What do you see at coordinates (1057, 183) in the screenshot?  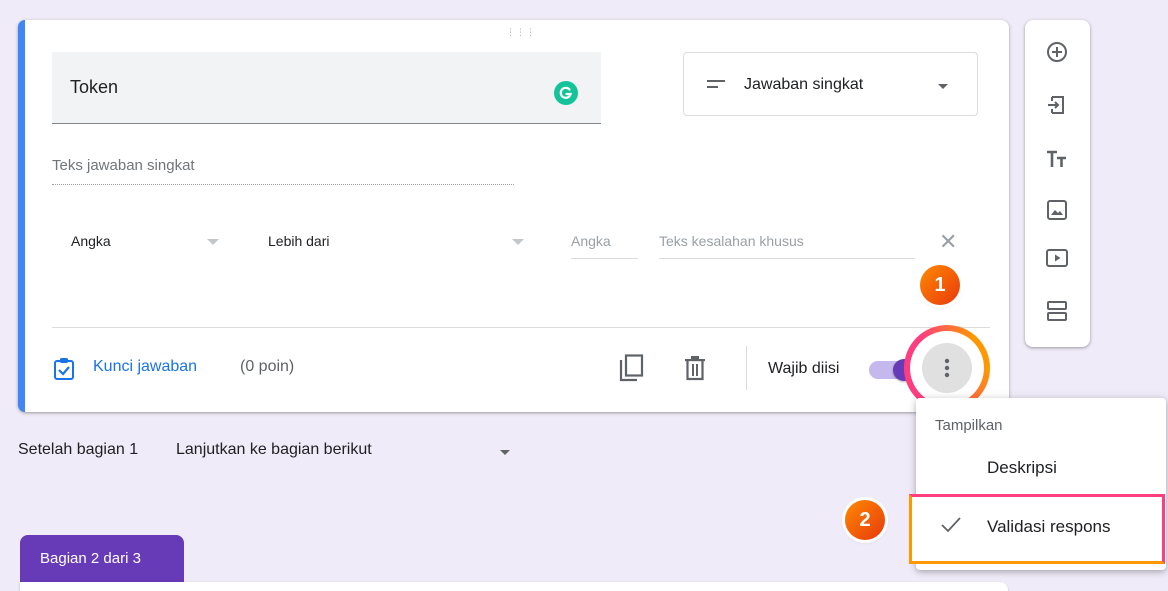 I see `side-toolbar` at bounding box center [1057, 183].